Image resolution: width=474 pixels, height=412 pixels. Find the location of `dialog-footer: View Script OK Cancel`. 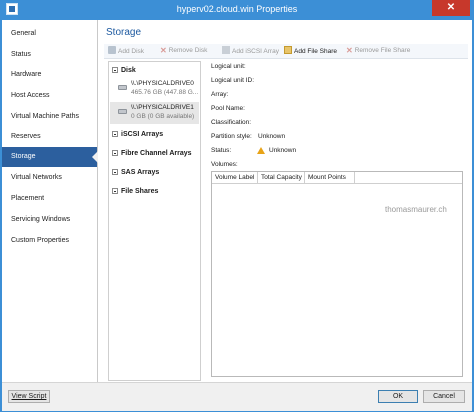

dialog-footer: View Script OK Cancel is located at coordinates (237, 396).